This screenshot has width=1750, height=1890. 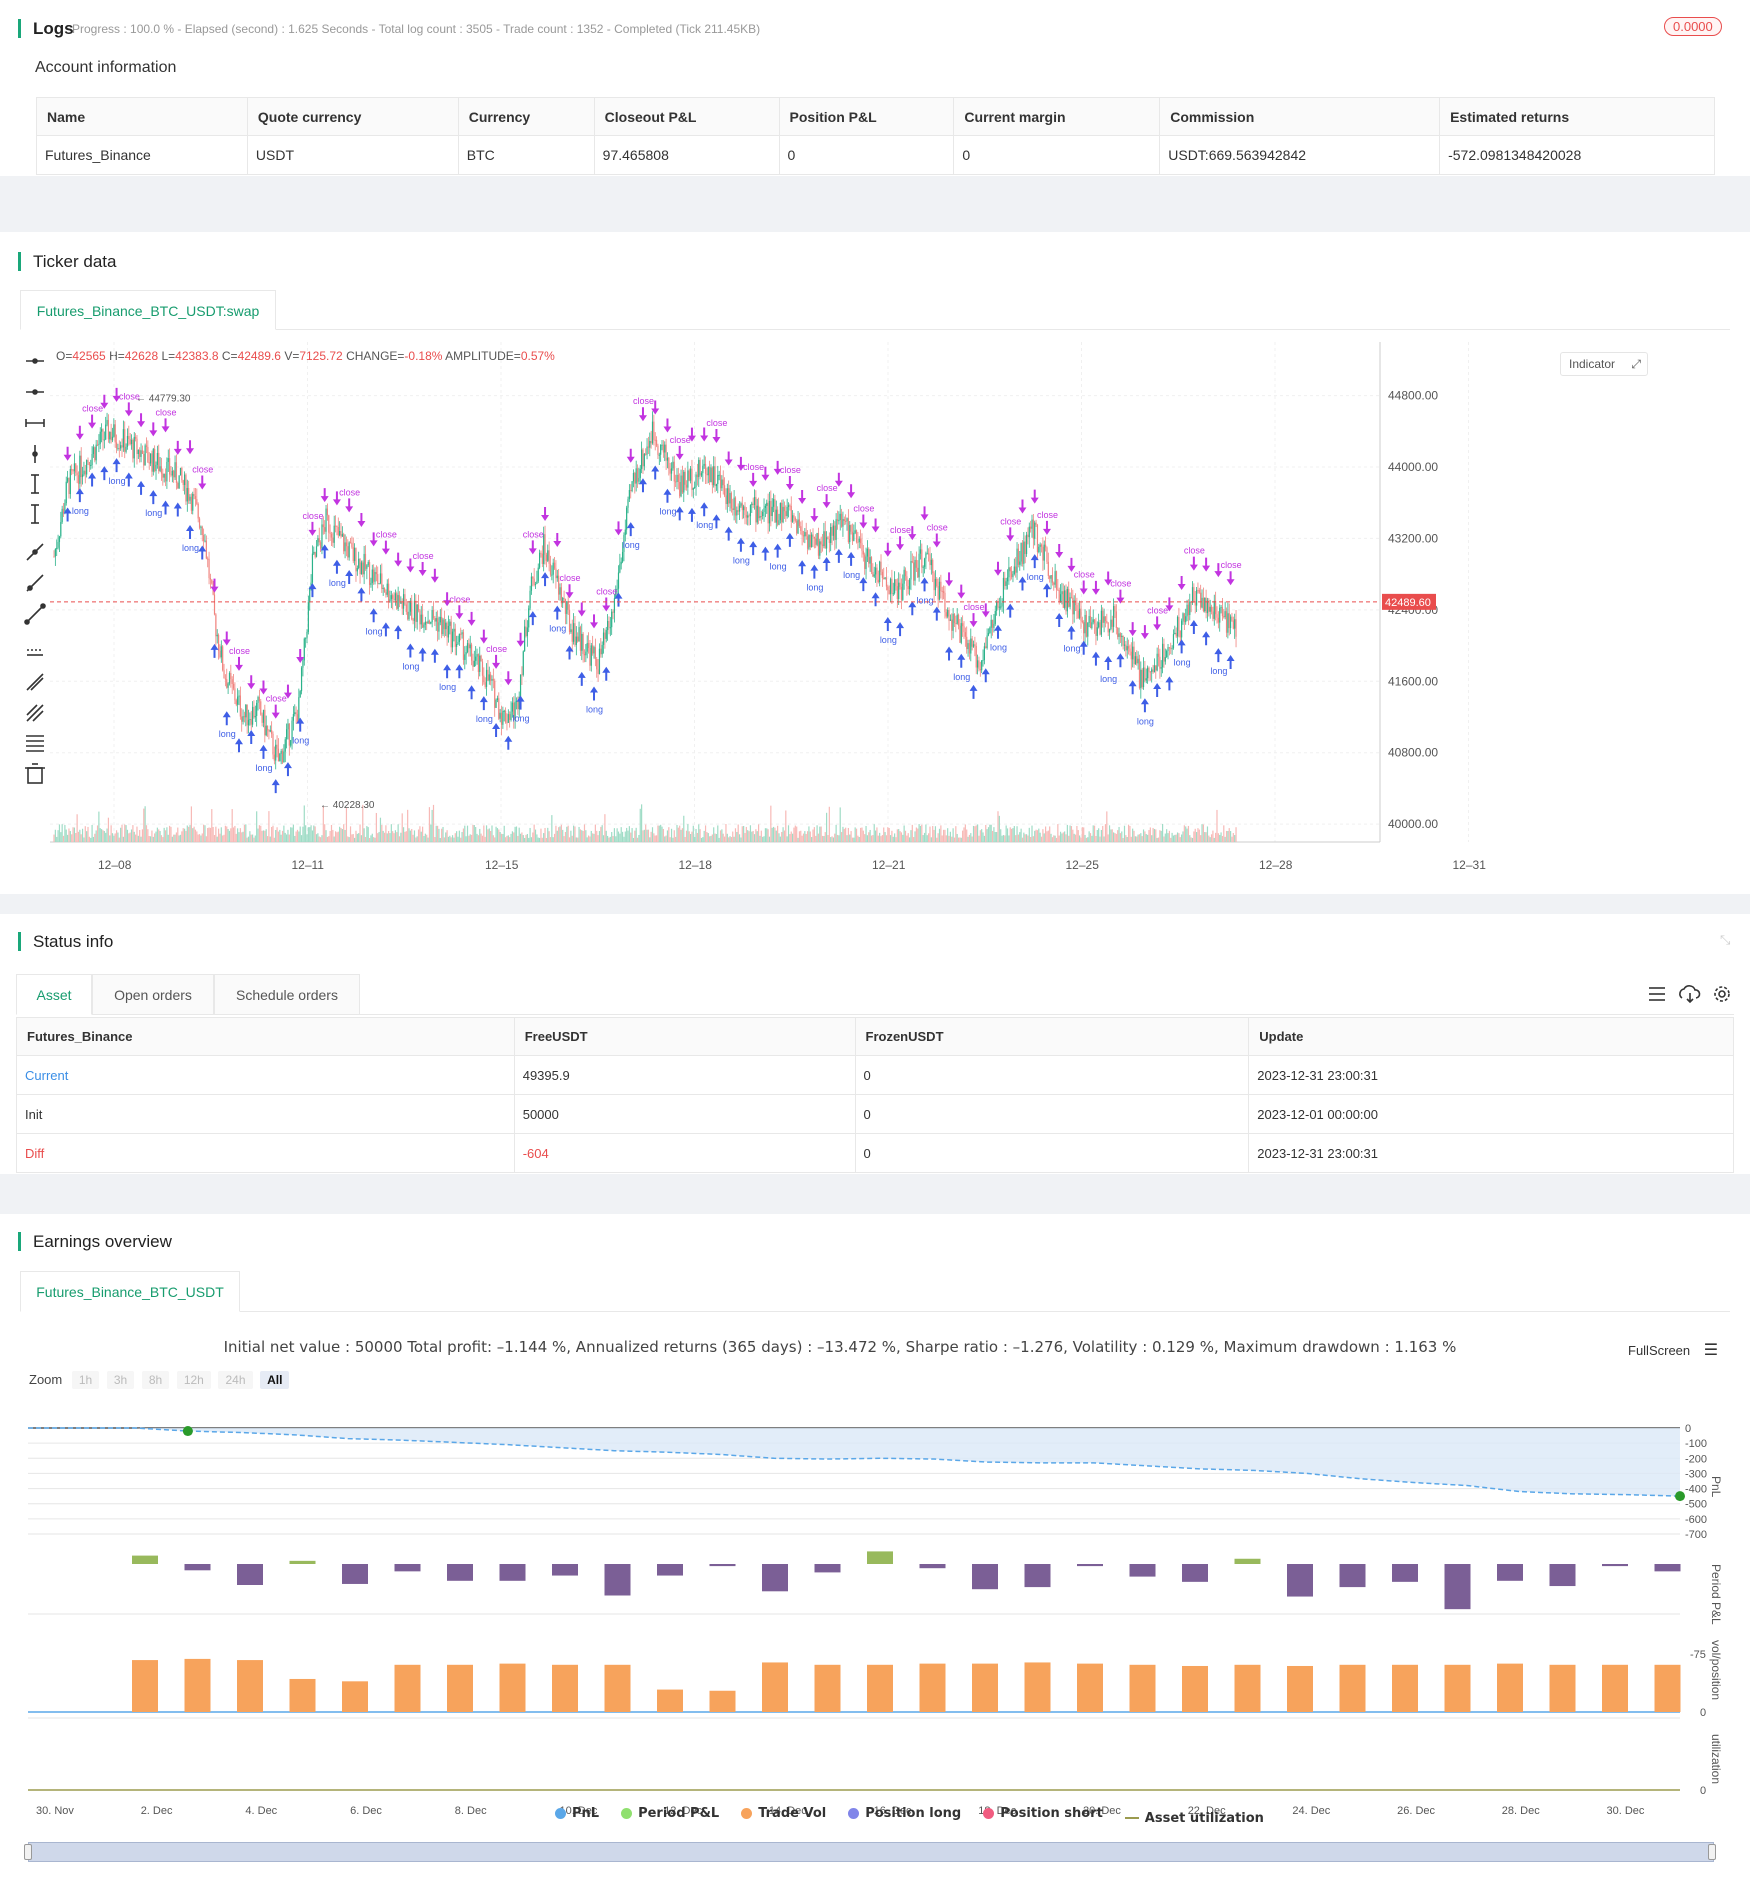 What do you see at coordinates (1057, 155) in the screenshot?
I see `account-cell: 0` at bounding box center [1057, 155].